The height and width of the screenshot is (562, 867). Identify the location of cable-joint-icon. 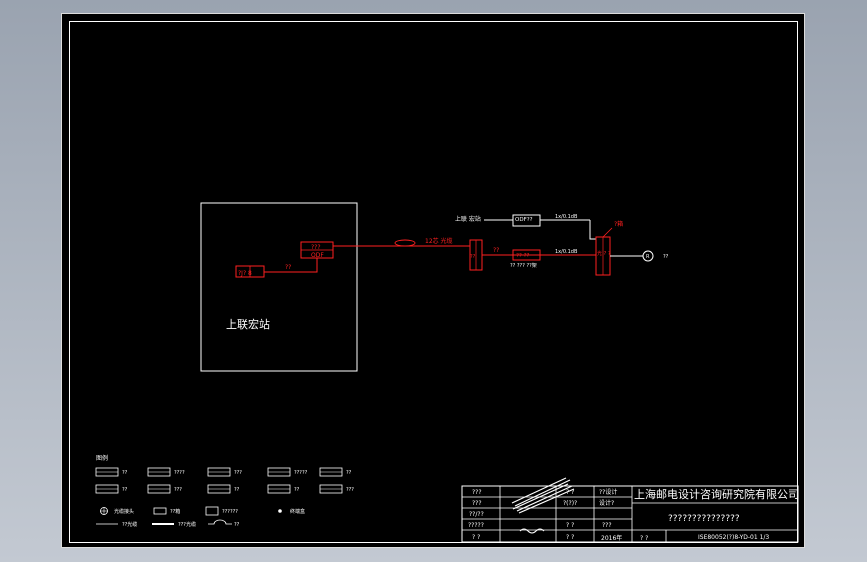
(405, 243).